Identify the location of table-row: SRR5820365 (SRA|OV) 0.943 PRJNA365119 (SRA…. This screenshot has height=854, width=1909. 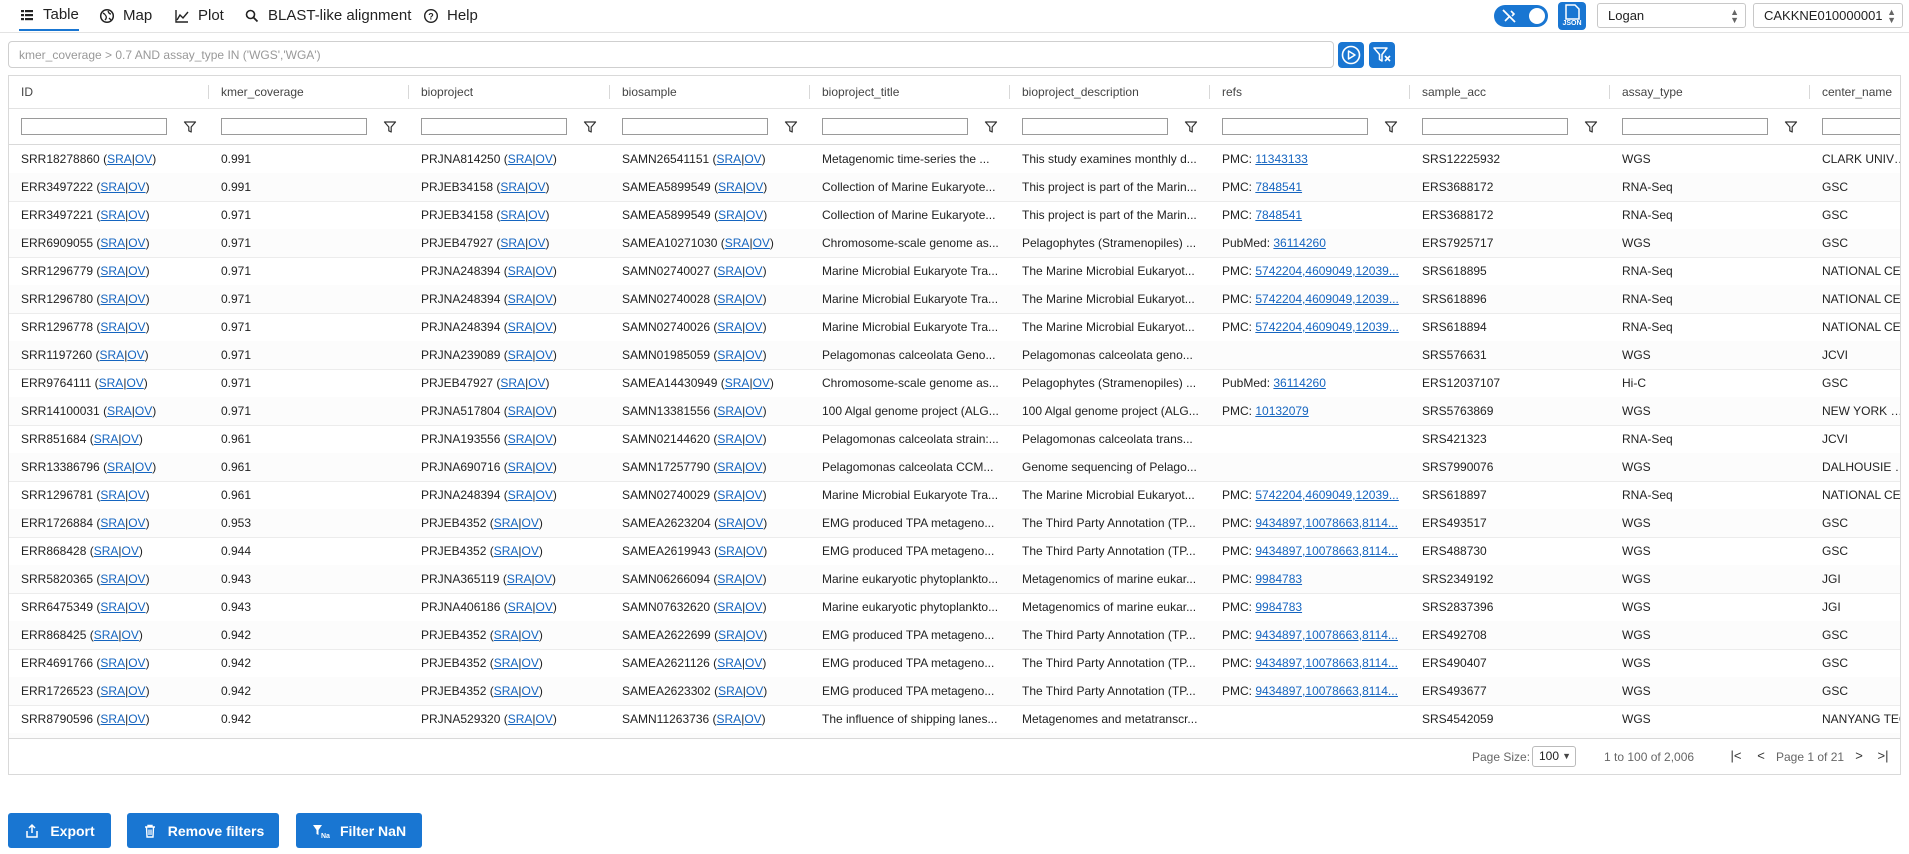
(954, 579).